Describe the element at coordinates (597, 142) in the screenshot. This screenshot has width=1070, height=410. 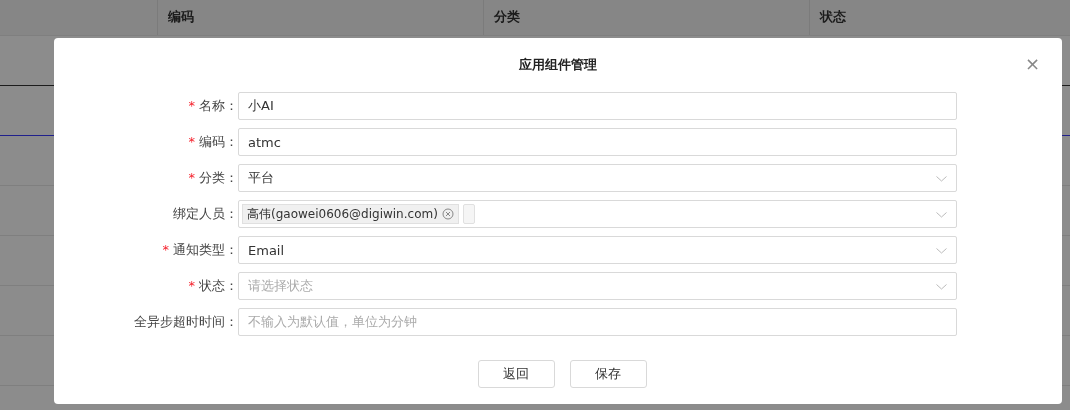
I see `input-field: atmc` at that location.